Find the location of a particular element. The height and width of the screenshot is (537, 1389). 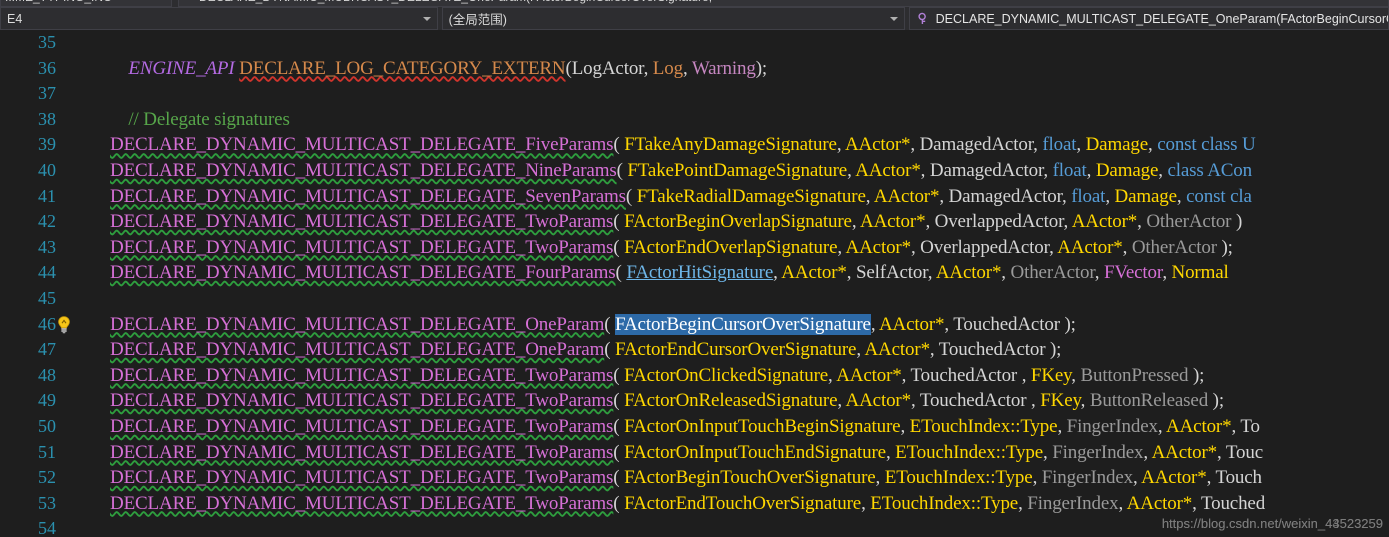

line-number: 51 is located at coordinates (47, 451).